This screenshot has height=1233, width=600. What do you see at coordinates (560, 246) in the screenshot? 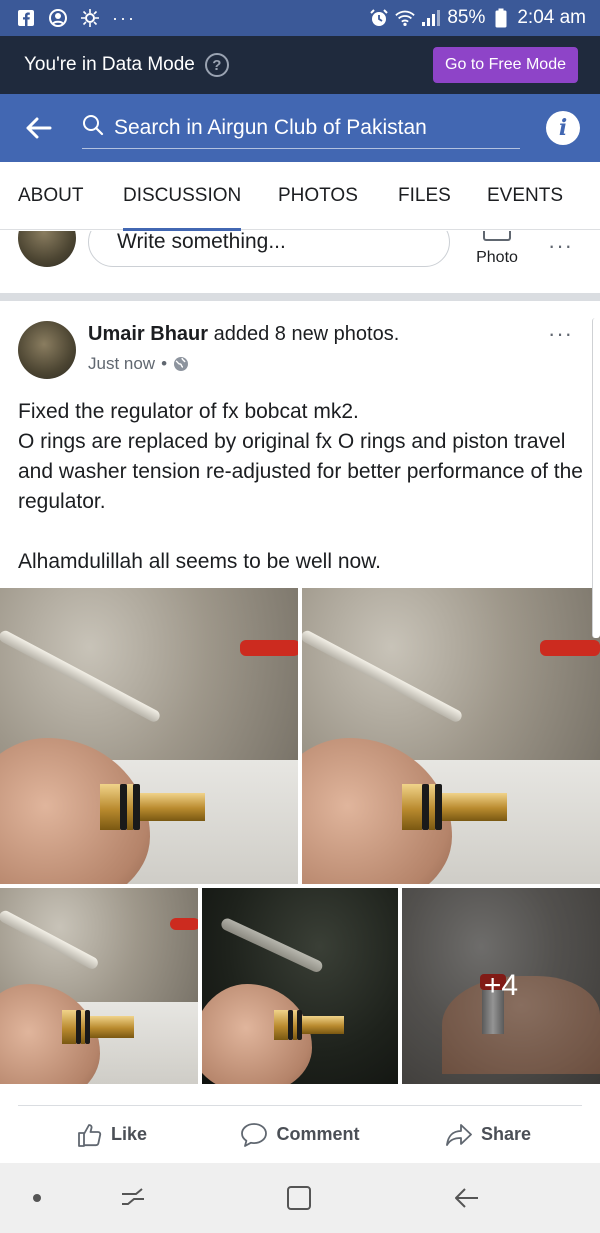
I see `composer-more-icon: ···` at bounding box center [560, 246].